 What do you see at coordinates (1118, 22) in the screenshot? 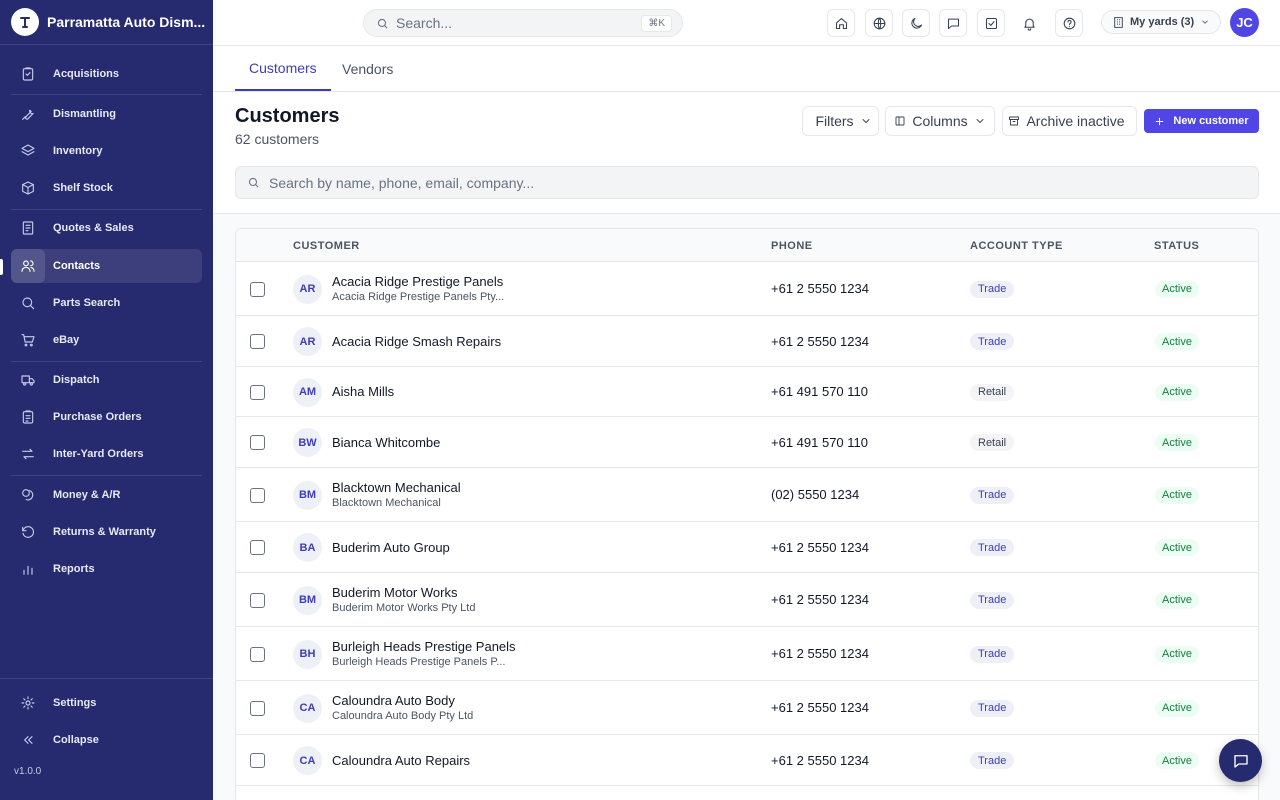
I see `building-icon` at bounding box center [1118, 22].